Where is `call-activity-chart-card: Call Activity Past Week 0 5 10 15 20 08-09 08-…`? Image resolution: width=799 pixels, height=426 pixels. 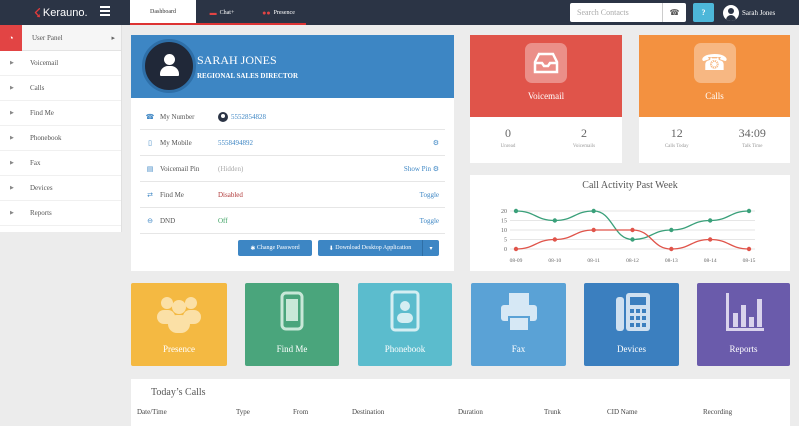 call-activity-chart-card: Call Activity Past Week 0 5 10 15 20 08-09 08-… is located at coordinates (630, 223).